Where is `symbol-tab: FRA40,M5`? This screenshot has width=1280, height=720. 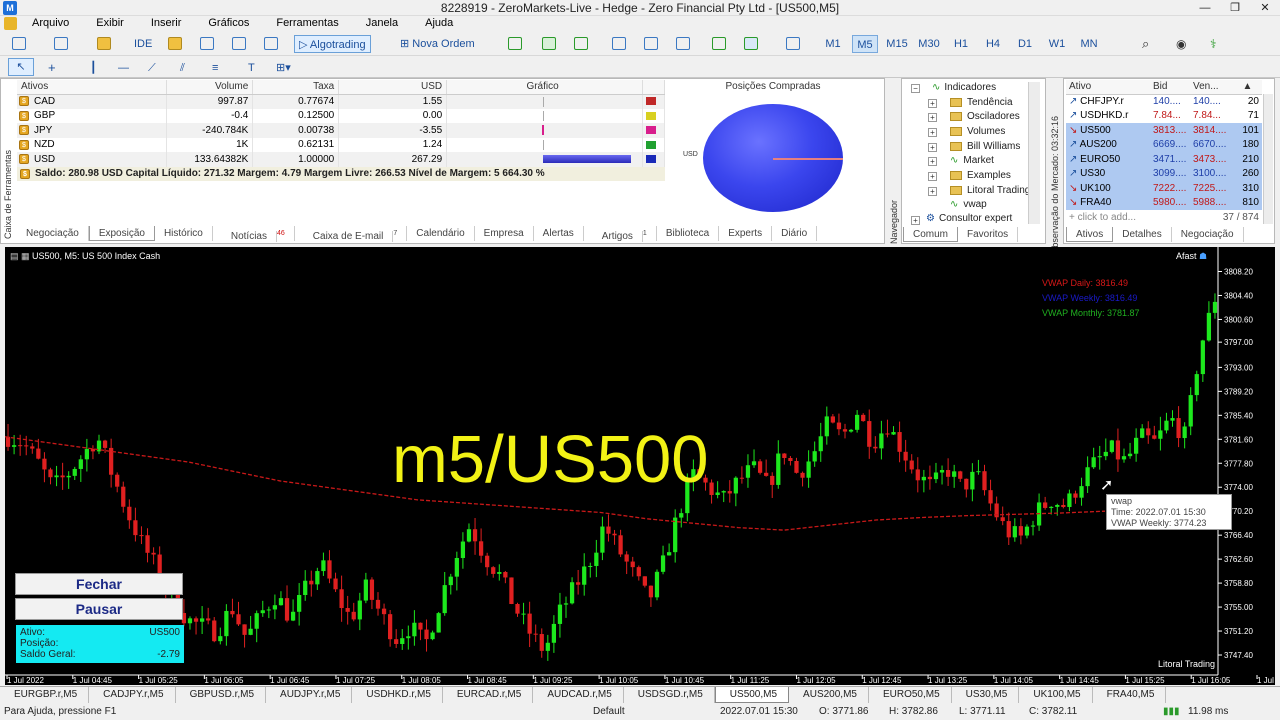 symbol-tab: FRA40,M5 is located at coordinates (1130, 695).